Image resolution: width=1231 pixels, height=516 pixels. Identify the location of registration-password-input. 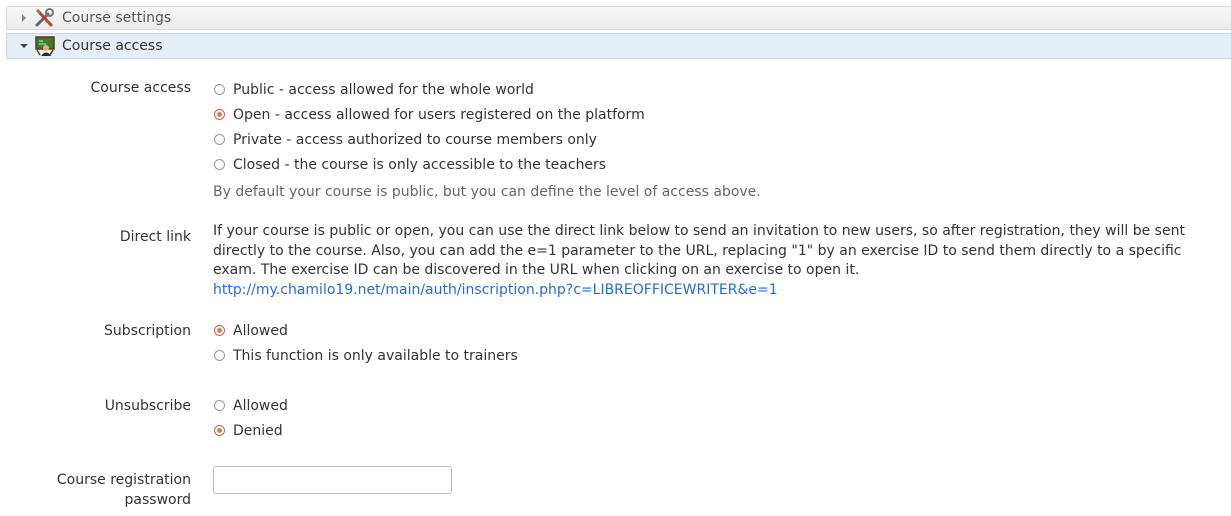
(332, 480).